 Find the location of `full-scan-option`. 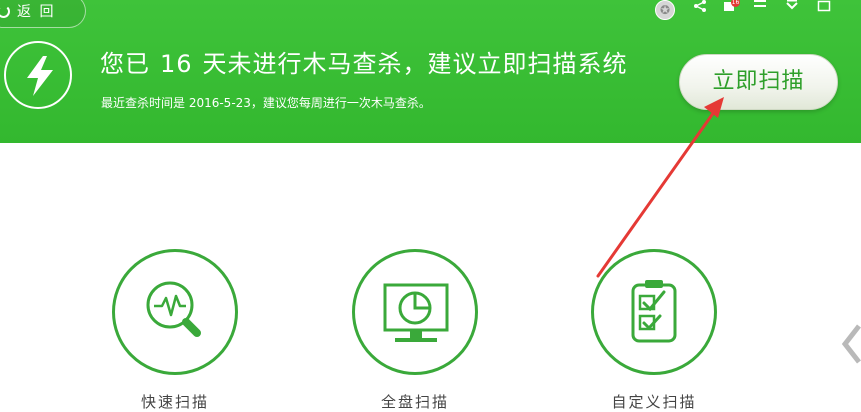

full-scan-option is located at coordinates (415, 312).